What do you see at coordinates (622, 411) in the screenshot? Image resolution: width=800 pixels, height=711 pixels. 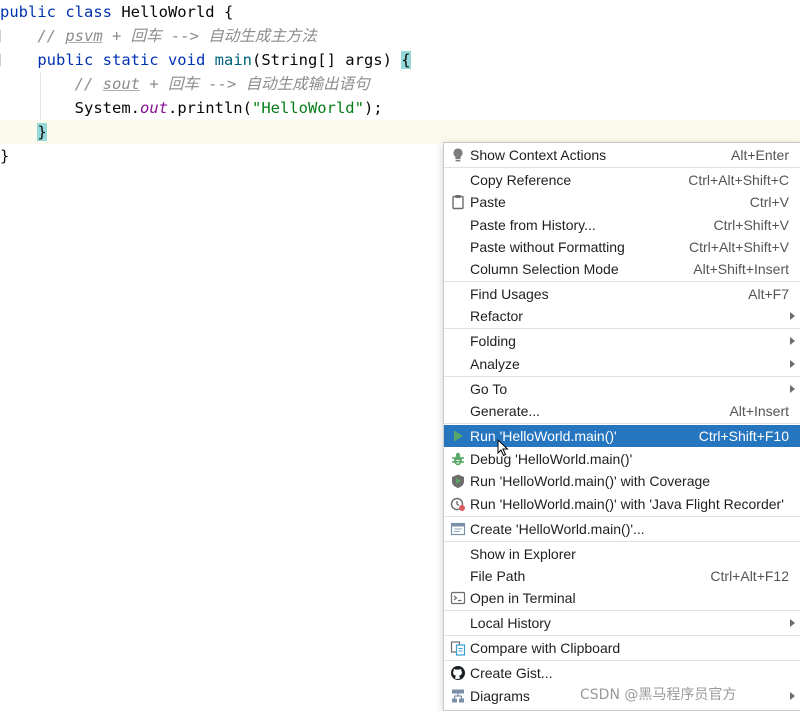 I see `menu-item-generate: Generate... Alt+Insert` at bounding box center [622, 411].